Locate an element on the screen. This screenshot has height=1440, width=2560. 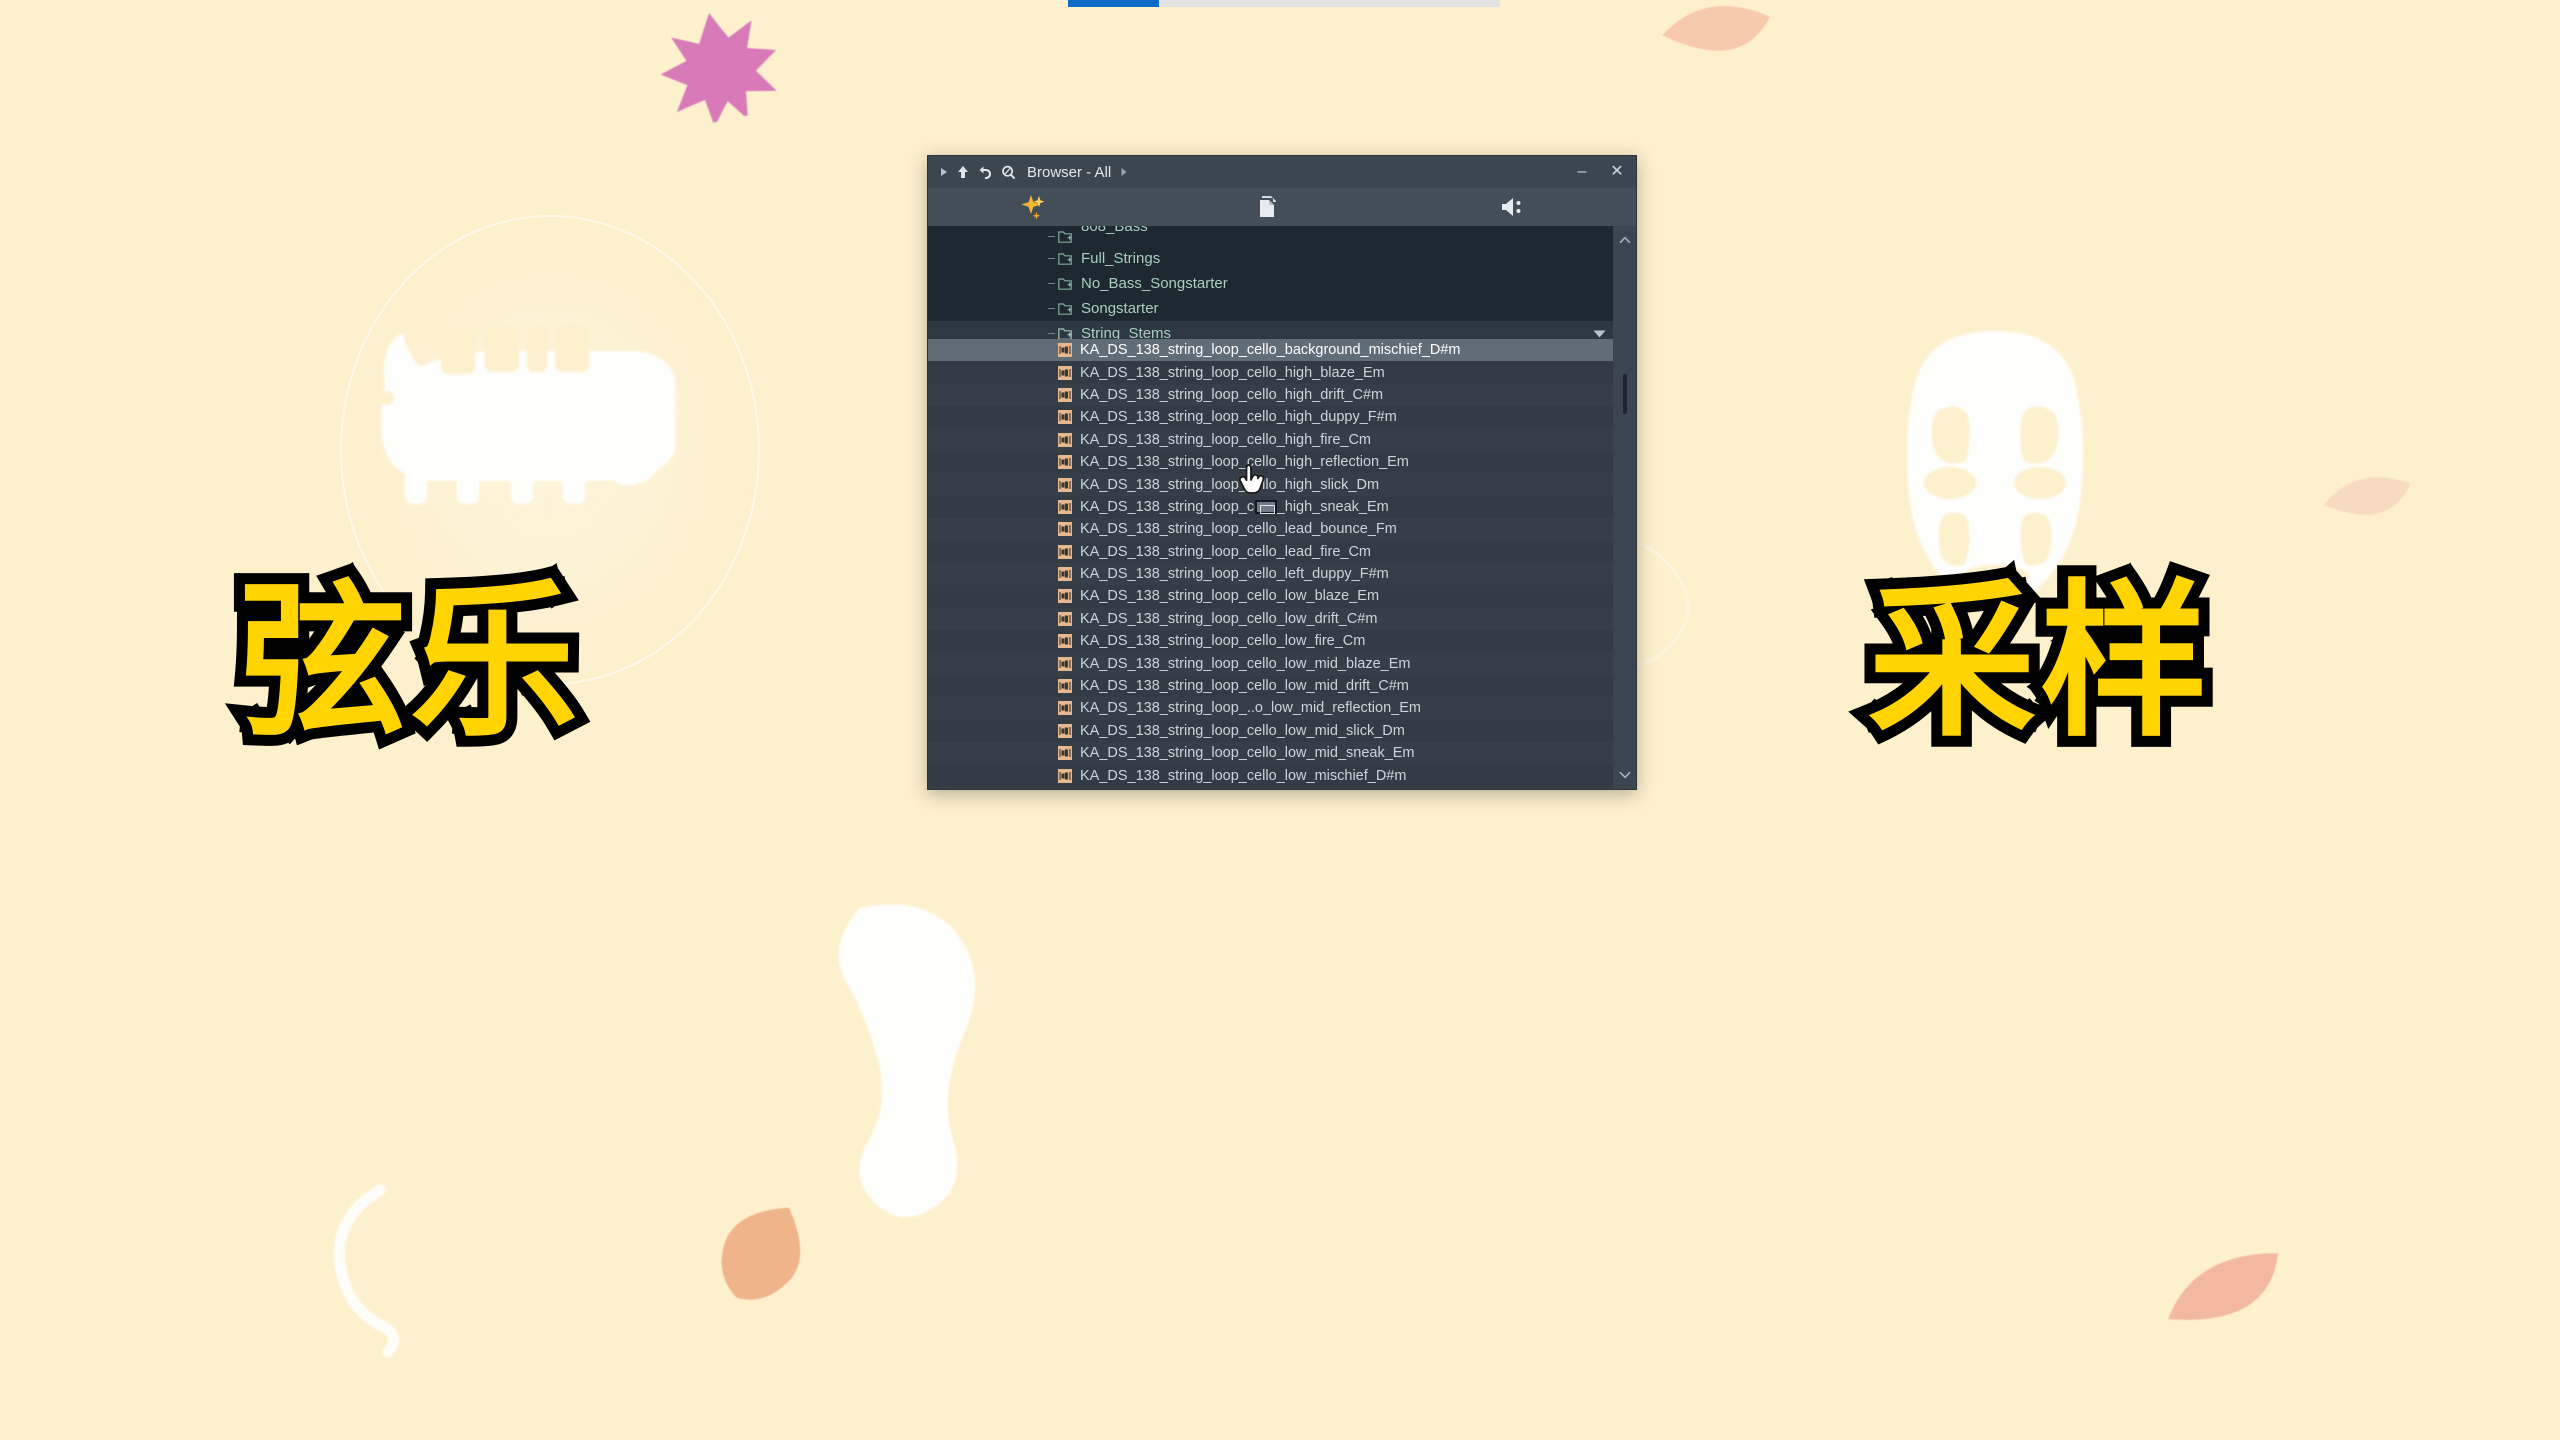
triangle-right-icon is located at coordinates (944, 172).